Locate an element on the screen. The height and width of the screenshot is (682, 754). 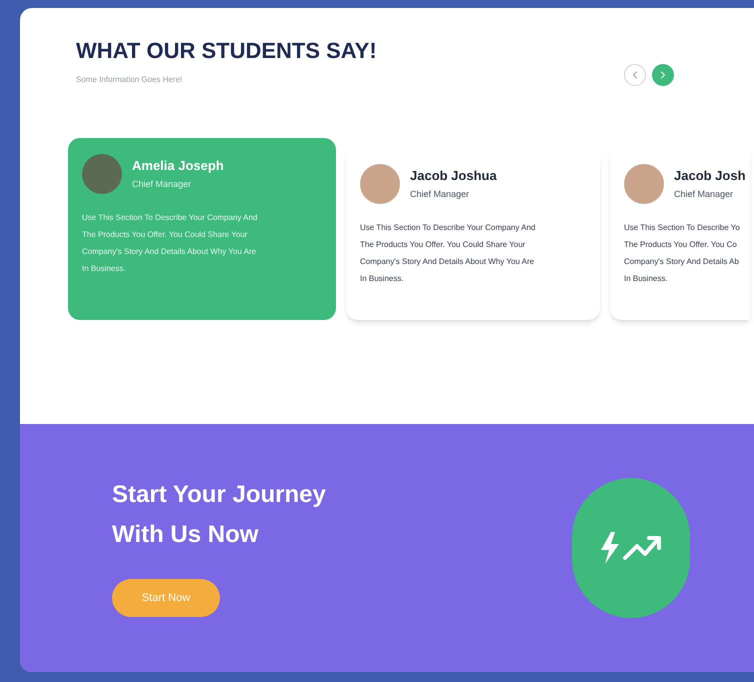
previous-button is located at coordinates (635, 75).